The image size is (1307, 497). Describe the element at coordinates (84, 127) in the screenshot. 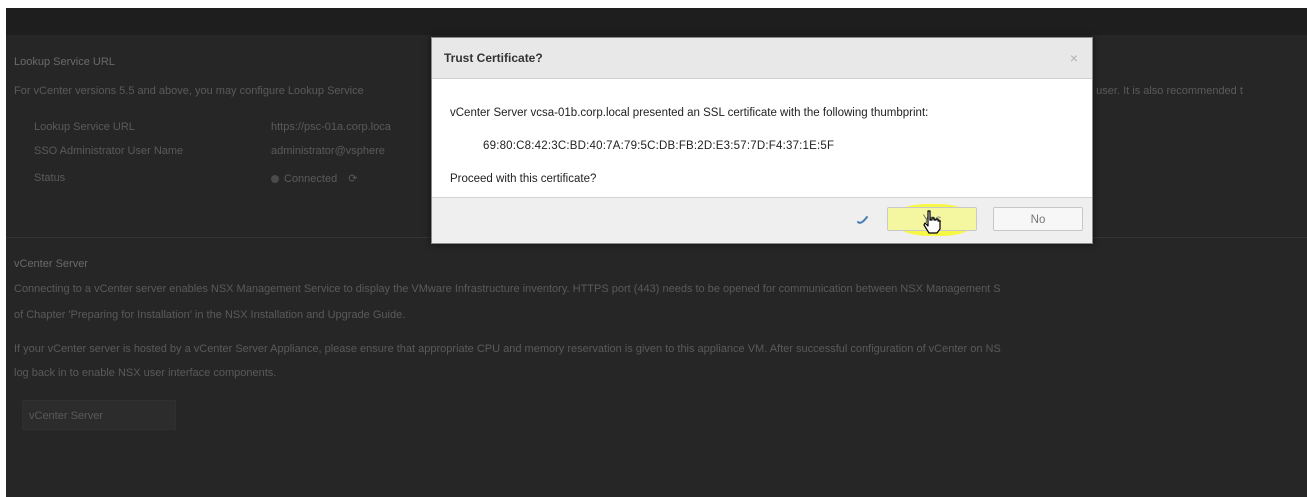

I see `field-label-lookup-url: Lookup Service URL` at that location.